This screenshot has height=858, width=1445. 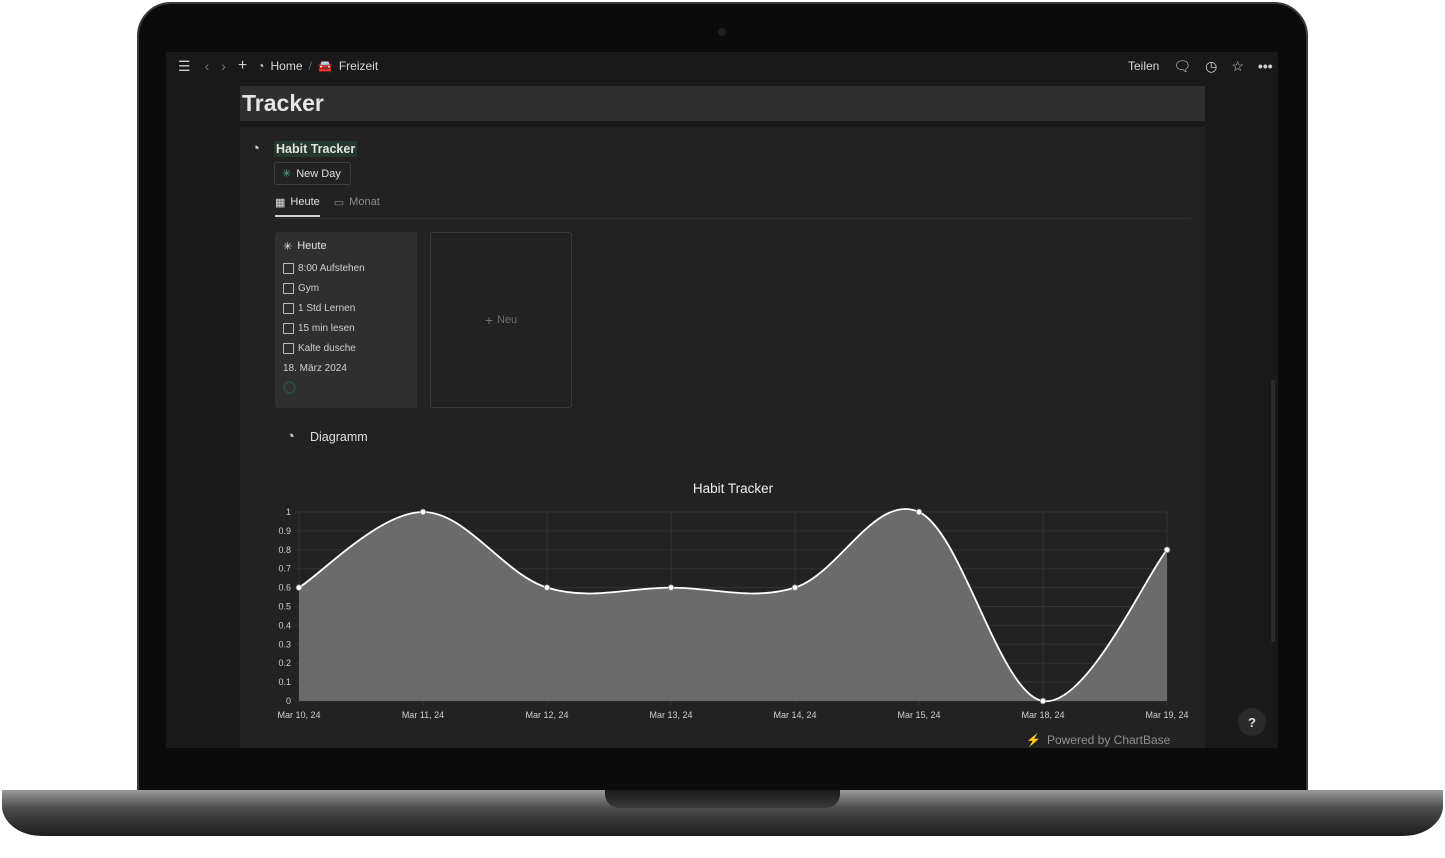 I want to click on powered-by-label: Powered by ChartBase, so click(x=1108, y=740).